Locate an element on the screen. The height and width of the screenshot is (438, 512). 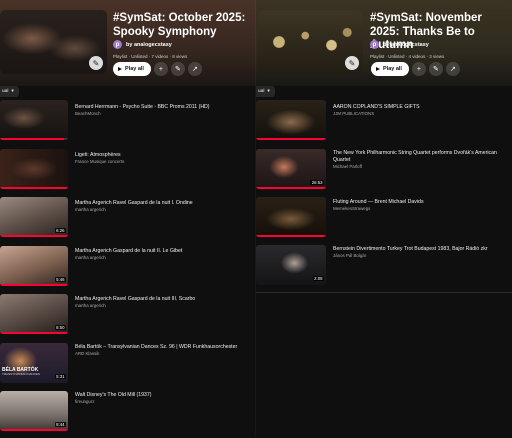
video-title: Walt Disney's The Old Mill (1937) is located at coordinates (164, 395).